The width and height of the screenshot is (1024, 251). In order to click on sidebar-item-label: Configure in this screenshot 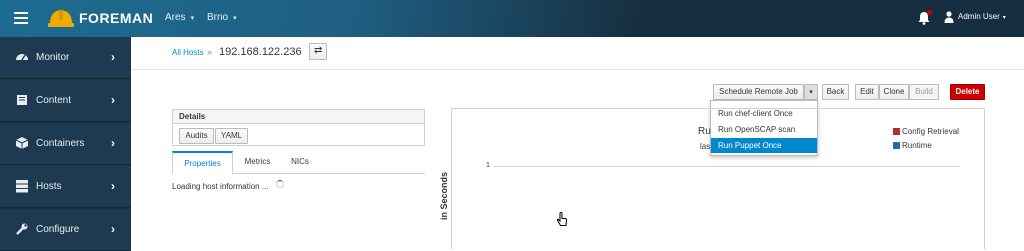, I will do `click(58, 229)`.